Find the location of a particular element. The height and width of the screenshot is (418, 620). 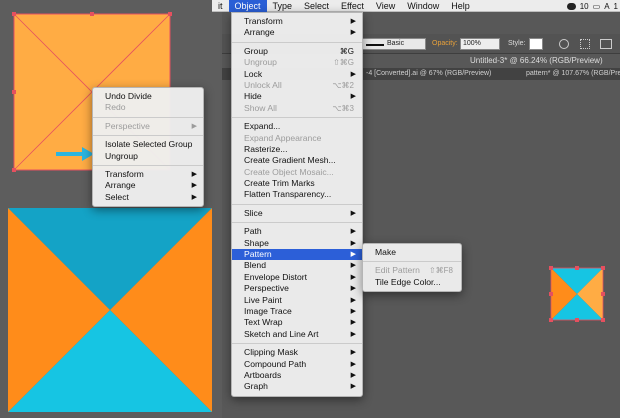

object-menu-item-transform: Transform ▶ is located at coordinates (297, 21).